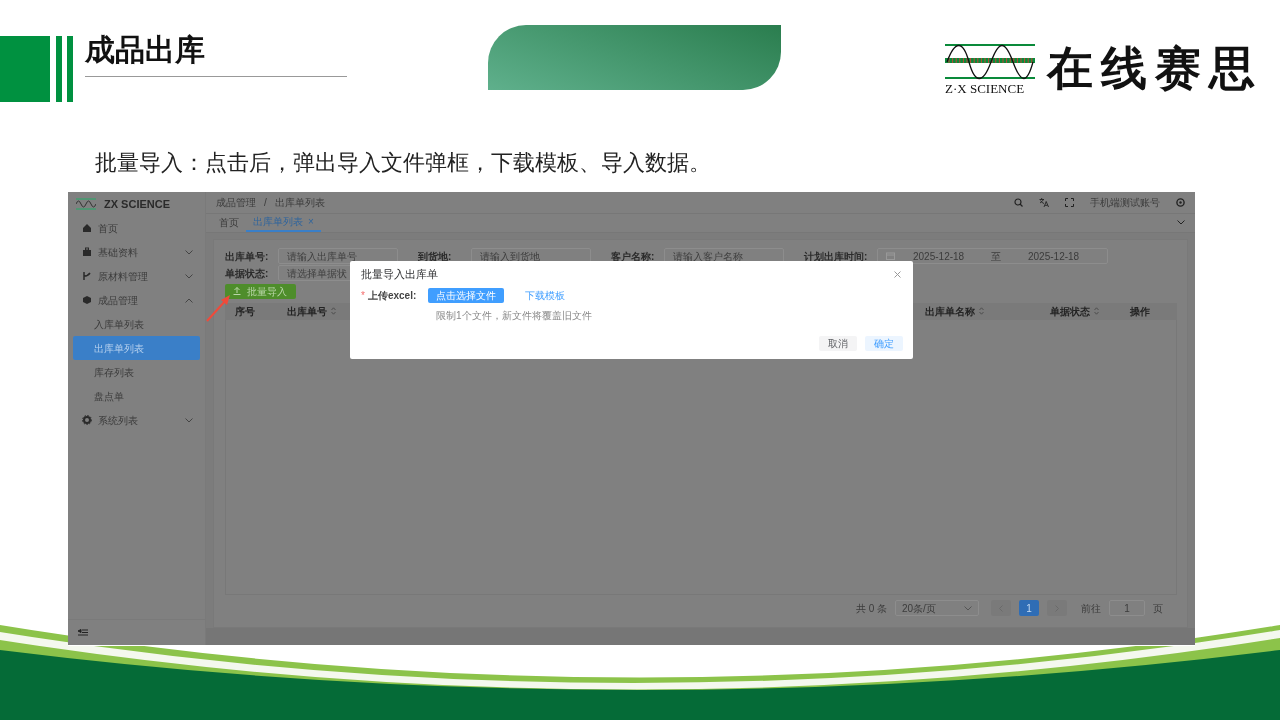 The image size is (1280, 720). What do you see at coordinates (1080, 311) in the screenshot?
I see `column-header: 单据状态` at bounding box center [1080, 311].